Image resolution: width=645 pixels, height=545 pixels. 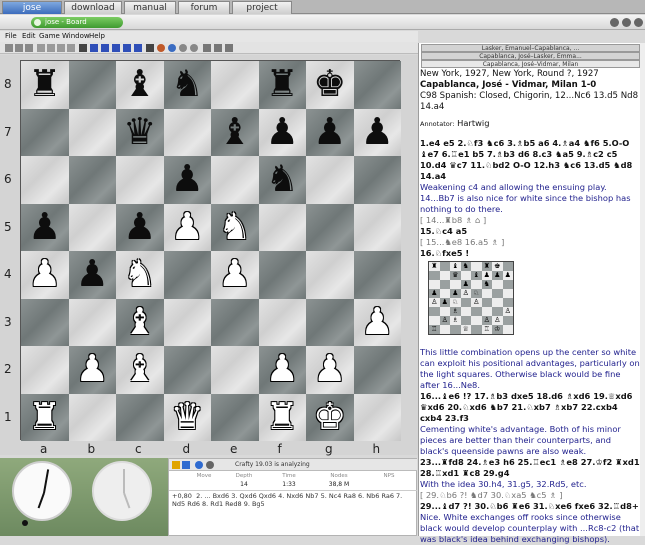 What do you see at coordinates (187, 322) in the screenshot?
I see `square-d3` at bounding box center [187, 322].